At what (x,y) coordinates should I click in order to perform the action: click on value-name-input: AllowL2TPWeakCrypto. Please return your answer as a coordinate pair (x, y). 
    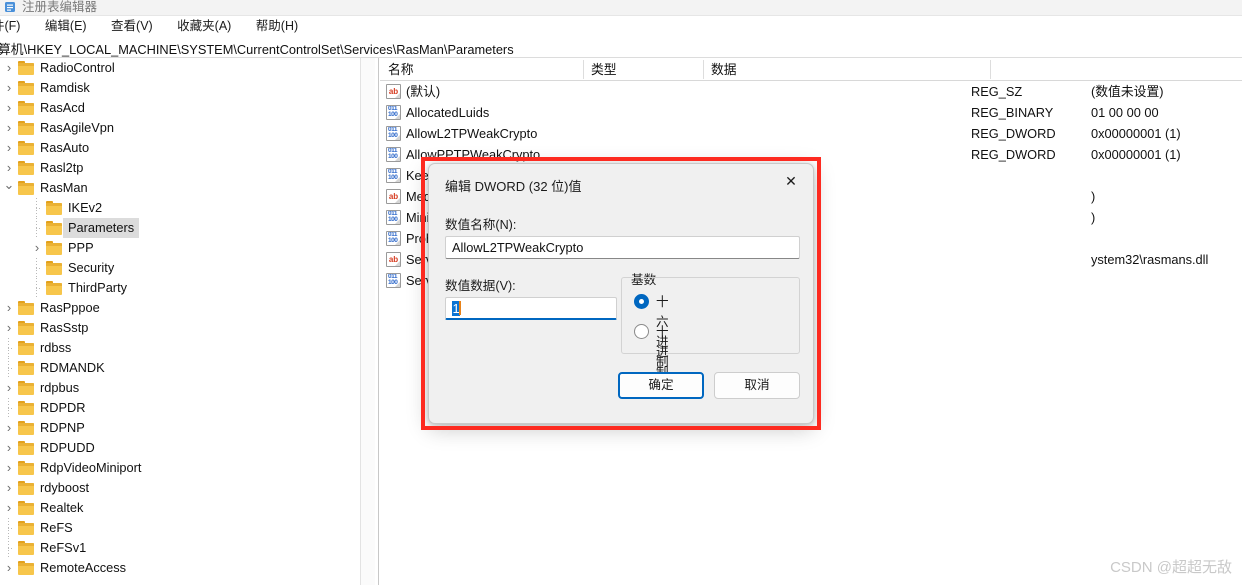
    Looking at the image, I should click on (622, 247).